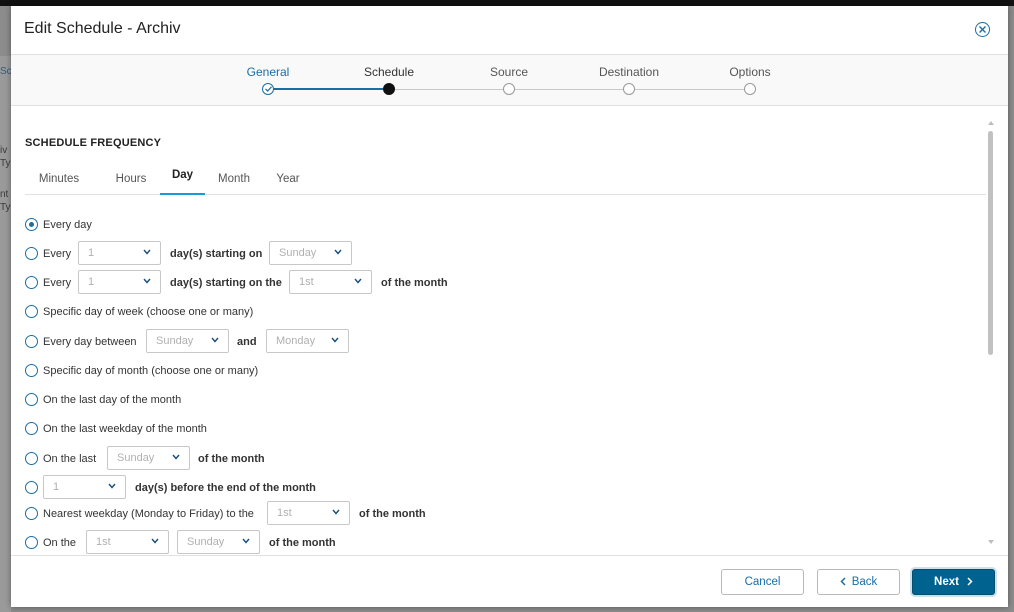  What do you see at coordinates (31, 341) in the screenshot?
I see `radio-between` at bounding box center [31, 341].